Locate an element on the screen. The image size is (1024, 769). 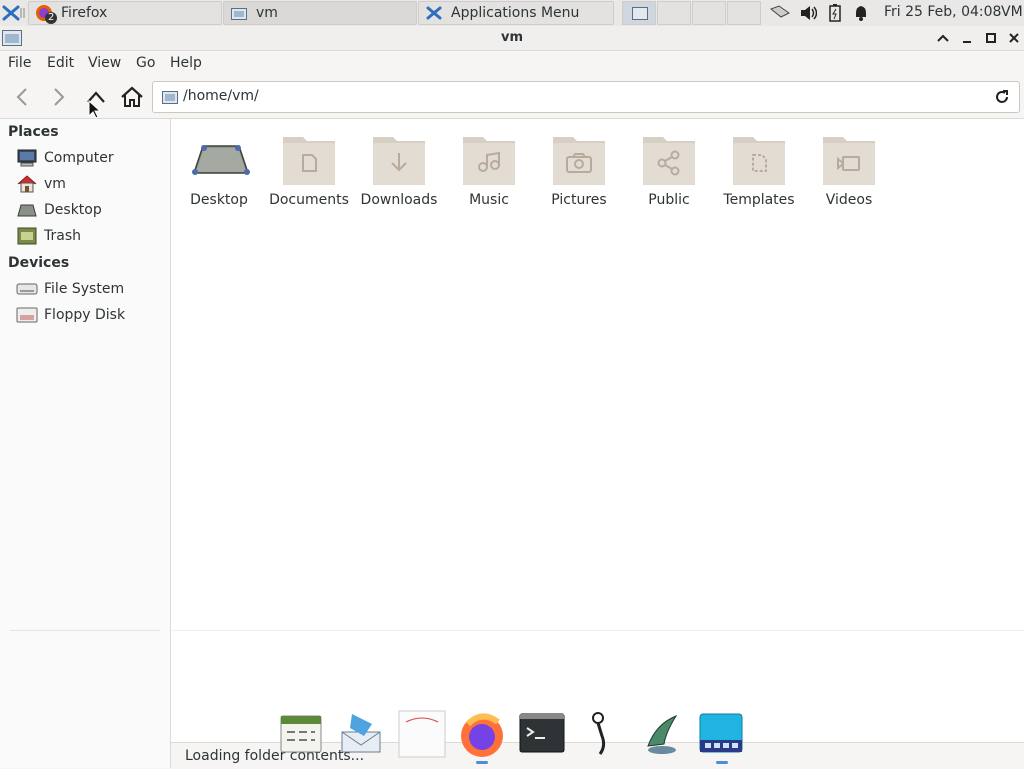
sidebar-item-label: vm is located at coordinates (55, 184).